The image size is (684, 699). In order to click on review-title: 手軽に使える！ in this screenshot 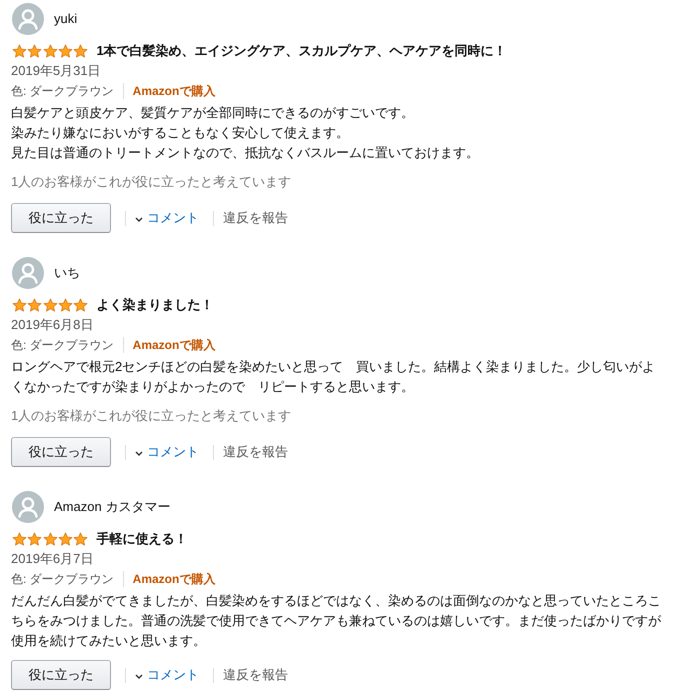, I will do `click(142, 539)`.